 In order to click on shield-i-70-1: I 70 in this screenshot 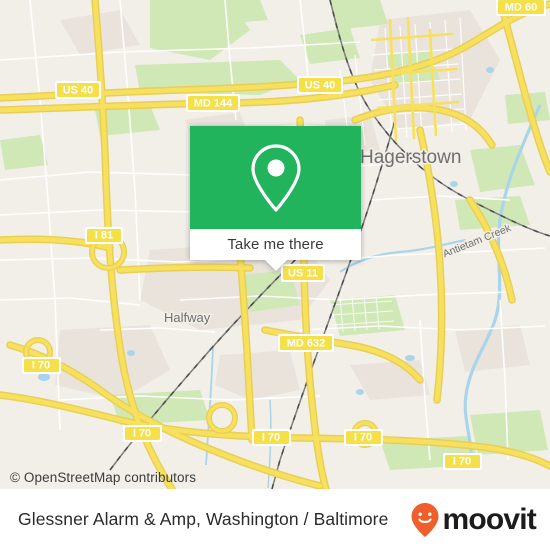, I will do `click(41, 365)`.